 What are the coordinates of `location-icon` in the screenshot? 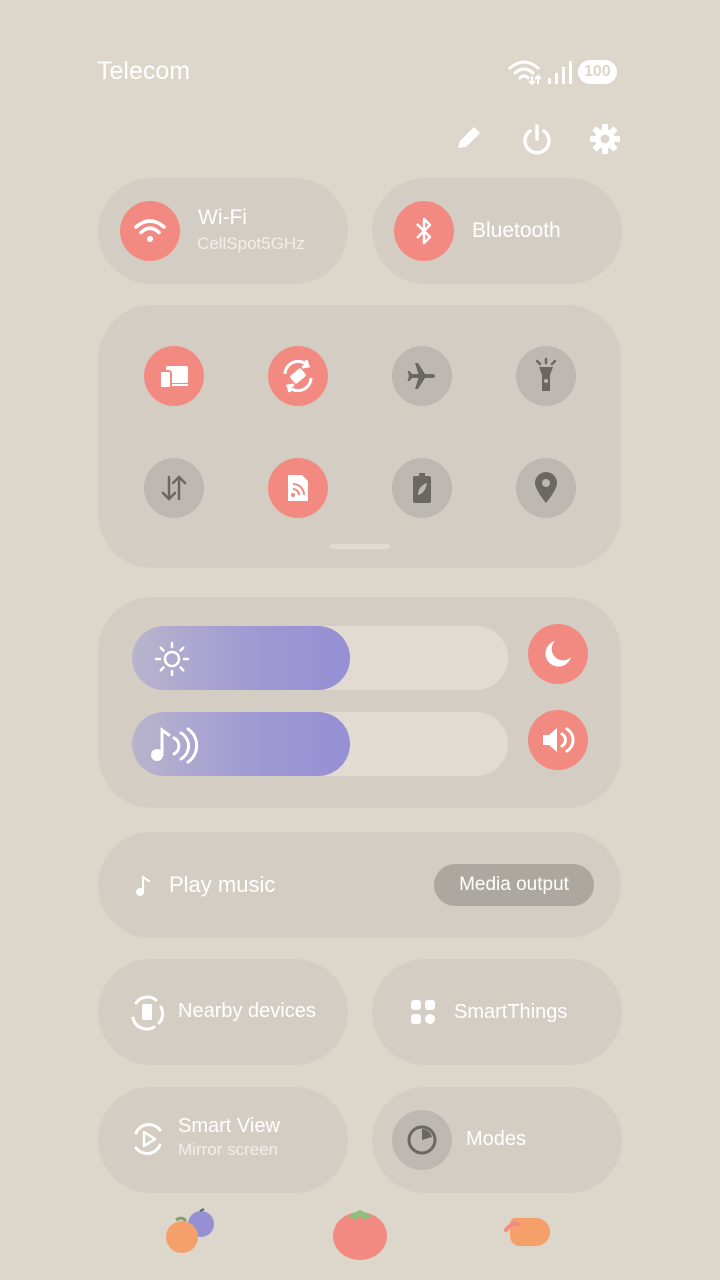 It's located at (546, 487).